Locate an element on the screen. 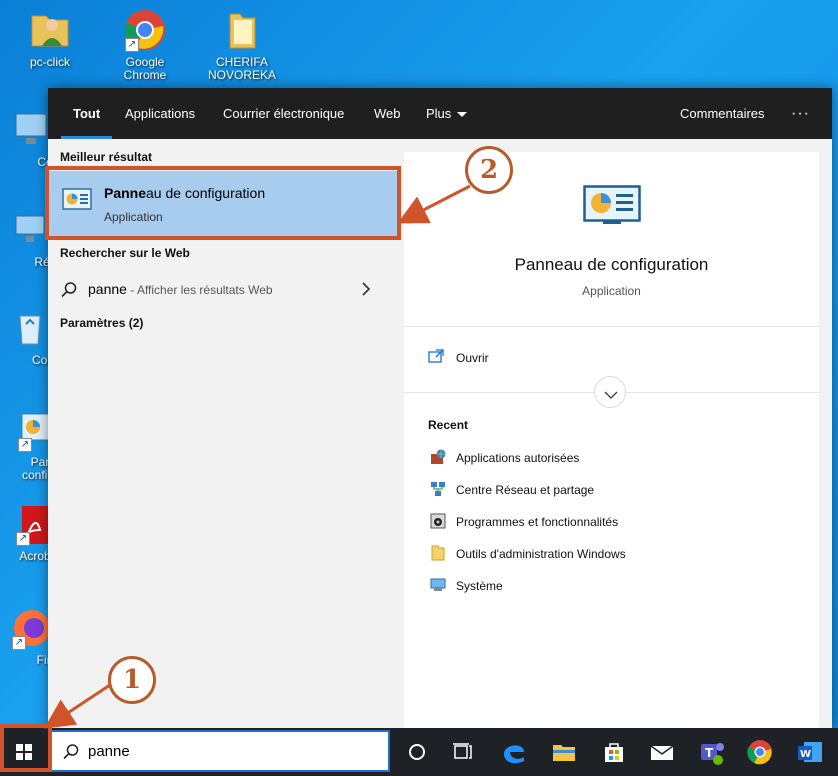 The image size is (838, 776). tab-plus: Plus is located at coordinates (447, 113).